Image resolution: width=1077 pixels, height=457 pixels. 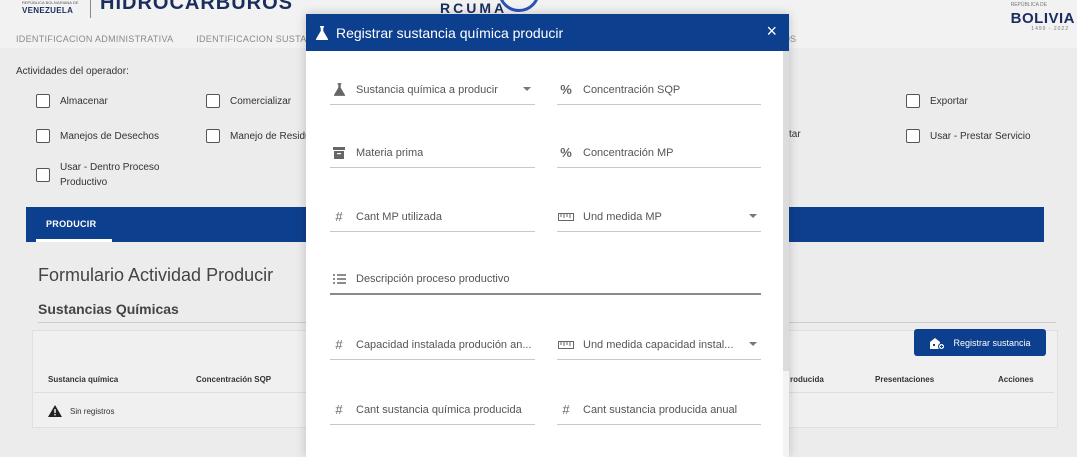 I want to click on checkbox-usar-prestar-servicio: Usar - Prestar Servicio, so click(x=968, y=136).